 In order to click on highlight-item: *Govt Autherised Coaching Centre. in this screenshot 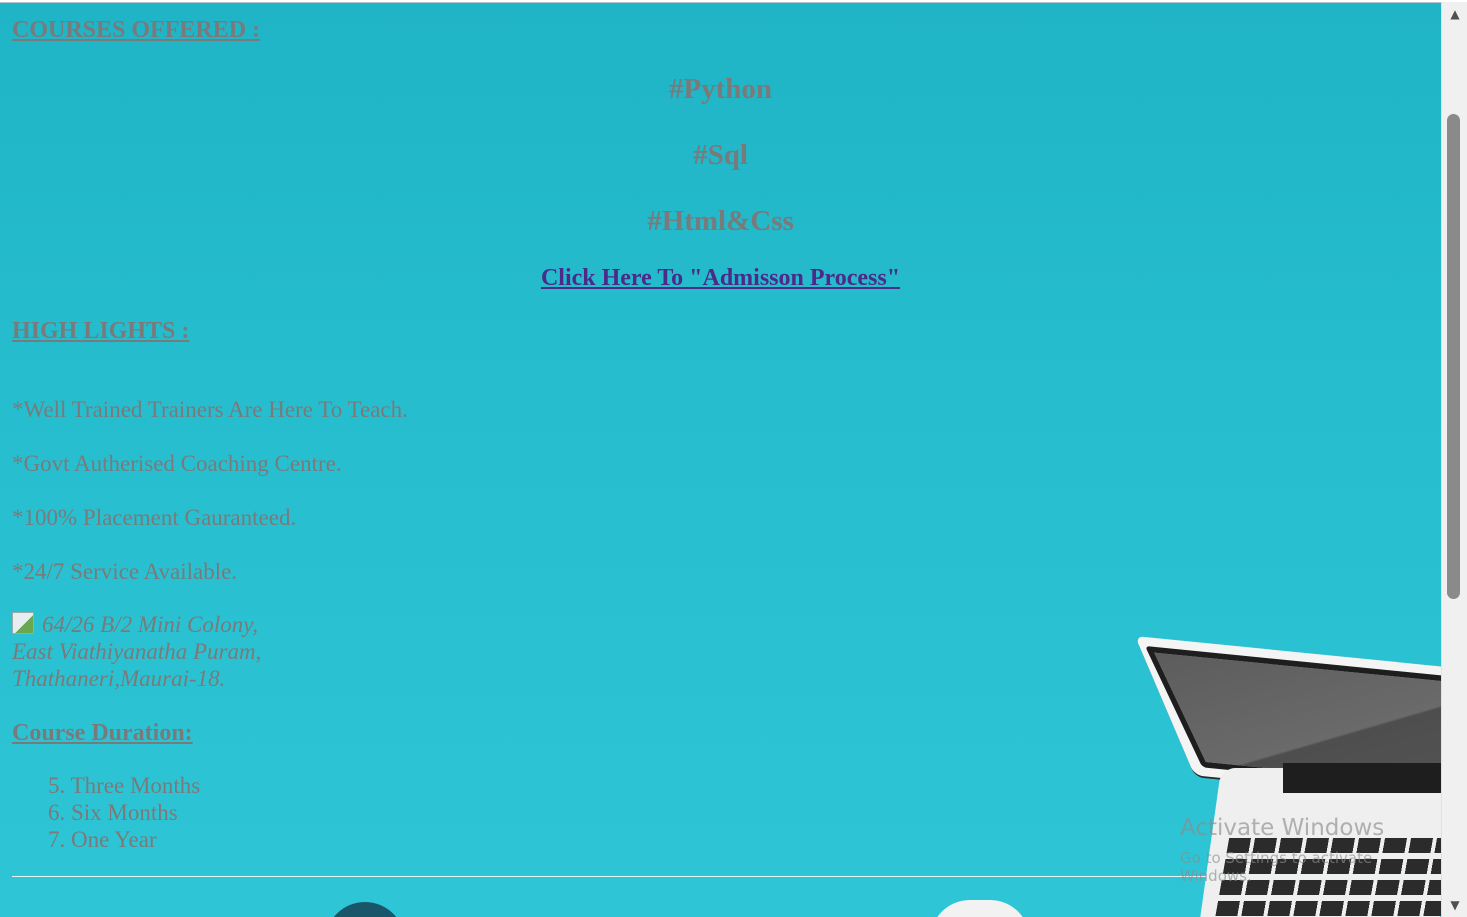, I will do `click(177, 463)`.